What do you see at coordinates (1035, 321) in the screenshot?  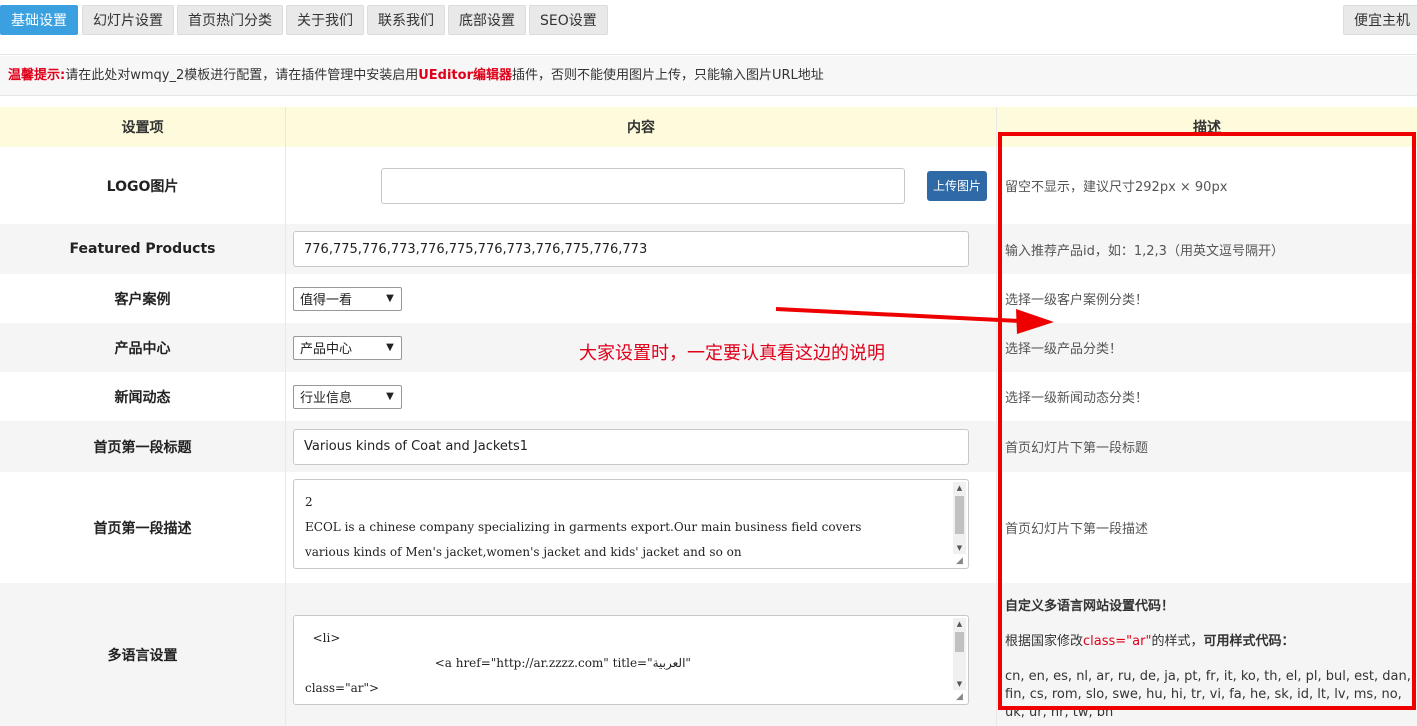 I see `annotation-arrow-head` at bounding box center [1035, 321].